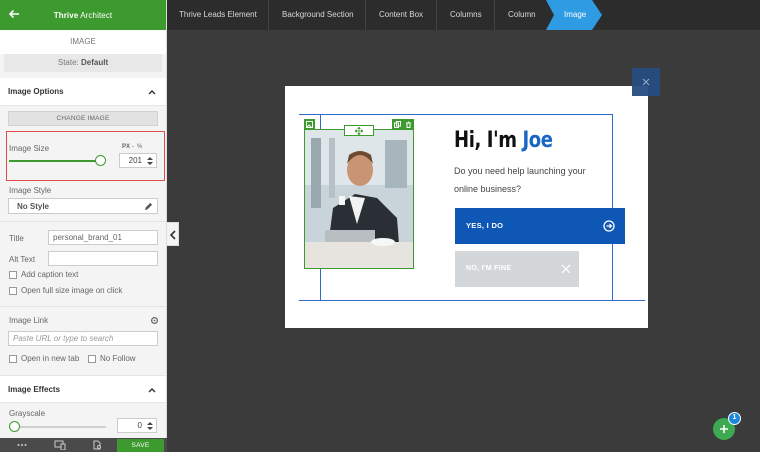  Describe the element at coordinates (135, 160) in the screenshot. I see `image-size-value: 201` at that location.